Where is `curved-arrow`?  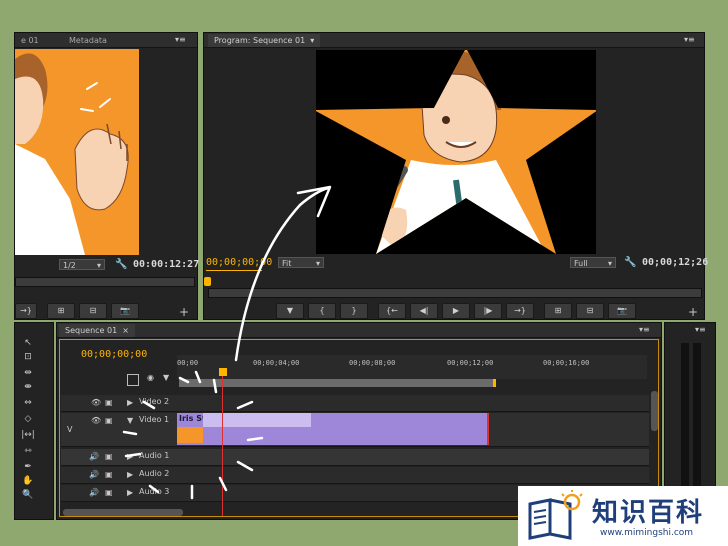 curved-arrow is located at coordinates (282, 274).